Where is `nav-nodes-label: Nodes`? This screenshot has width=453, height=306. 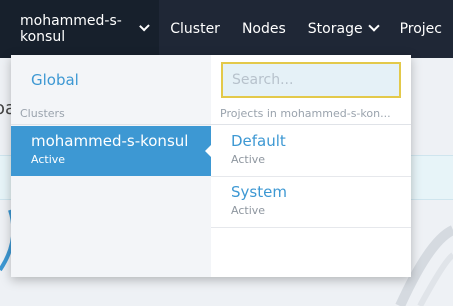
nav-nodes-label: Nodes is located at coordinates (263, 29).